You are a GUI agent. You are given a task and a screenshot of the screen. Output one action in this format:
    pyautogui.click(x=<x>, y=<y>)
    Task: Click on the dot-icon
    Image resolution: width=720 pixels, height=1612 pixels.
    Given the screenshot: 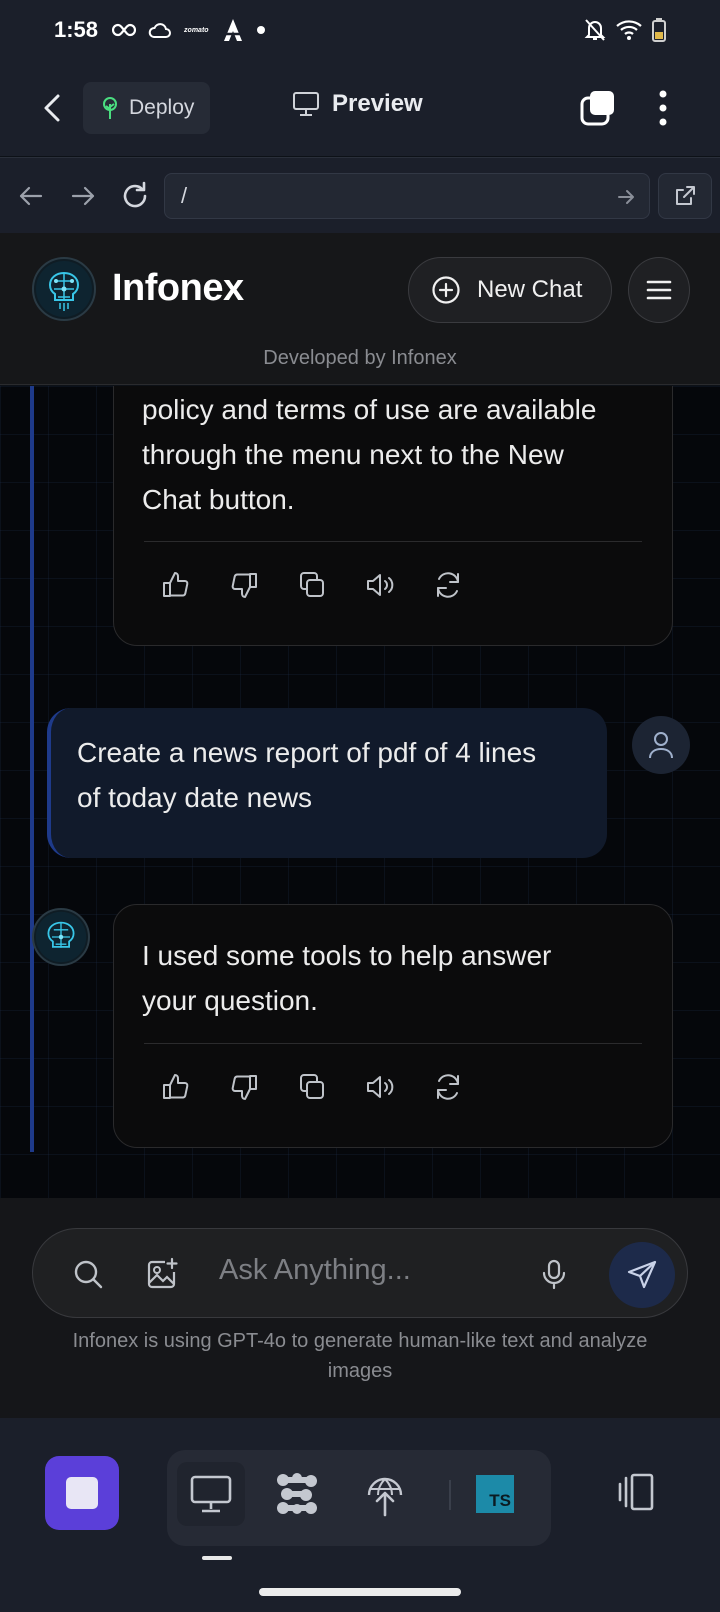 What is the action you would take?
    pyautogui.click(x=260, y=30)
    